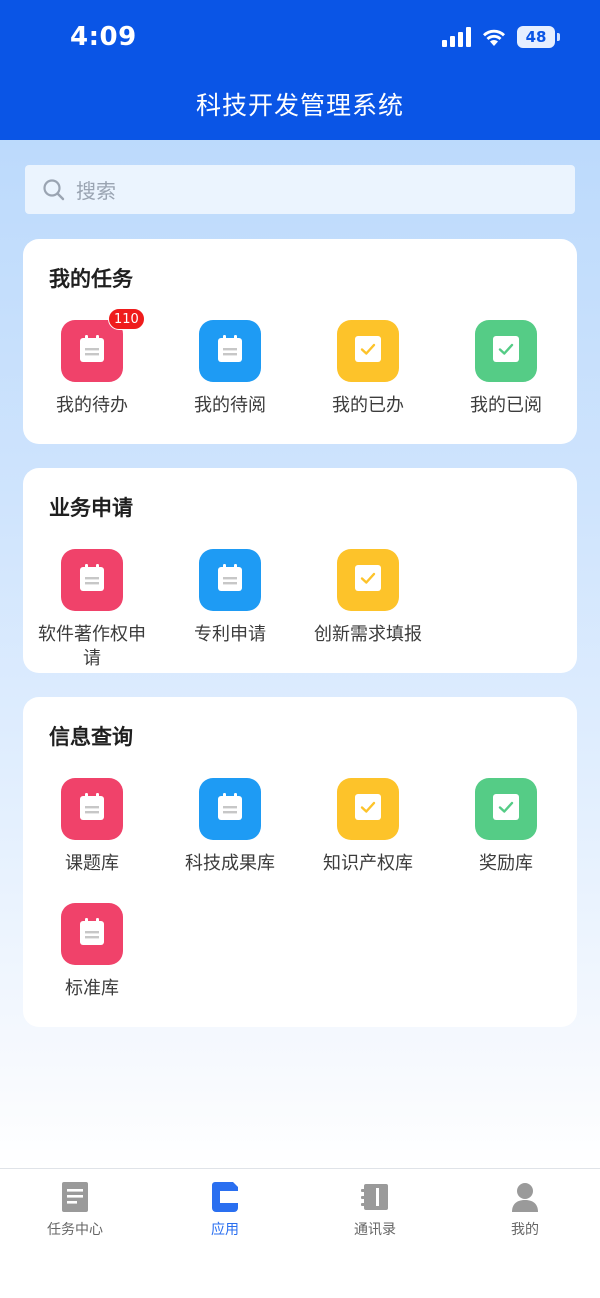 The image size is (600, 1298). I want to click on section-title: 我的任务, so click(91, 279).